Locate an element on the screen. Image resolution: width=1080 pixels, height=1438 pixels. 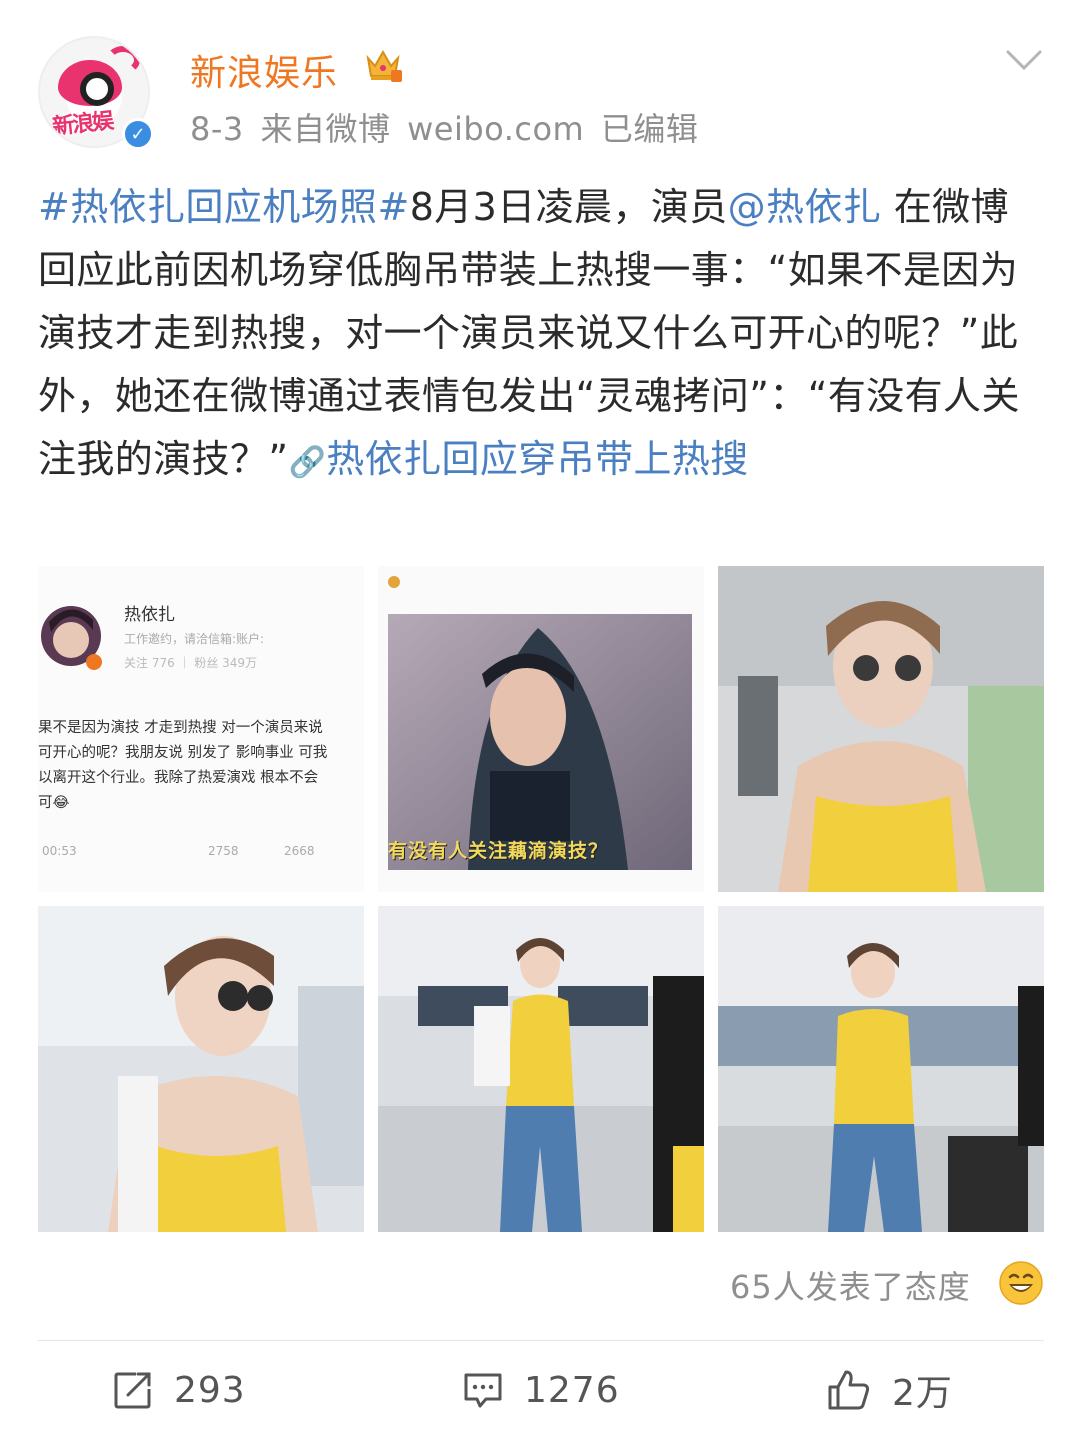
post-header: 新浪娱 ✓ 新浪娱乐 8-3 来自微博 weibo.com 已编辑 is located at coordinates (543, 96).